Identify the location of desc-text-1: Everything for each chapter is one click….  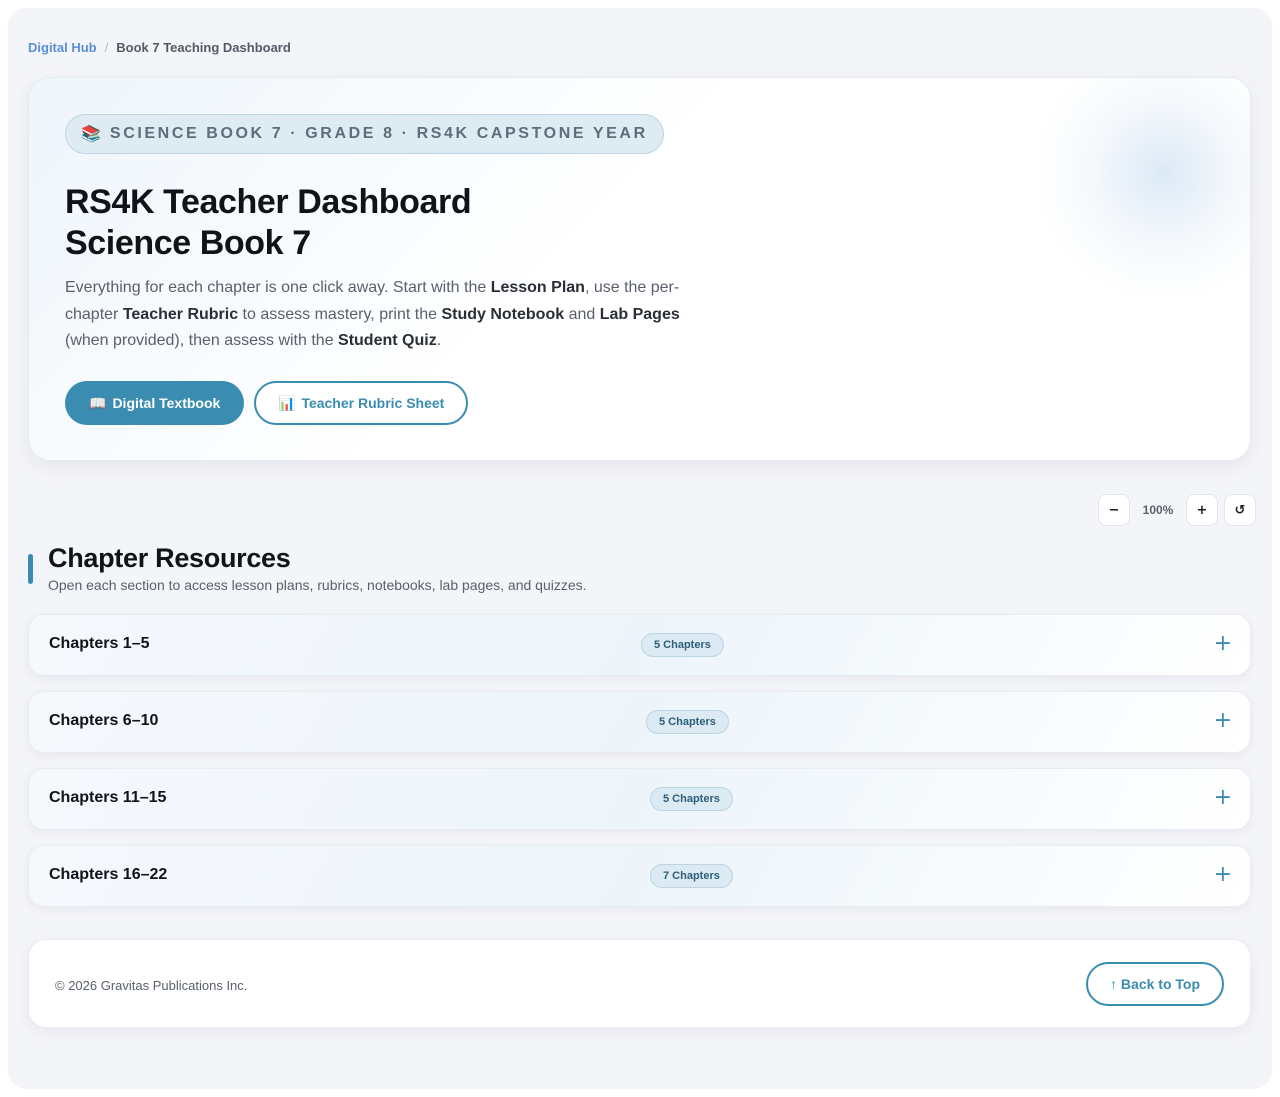
(278, 287).